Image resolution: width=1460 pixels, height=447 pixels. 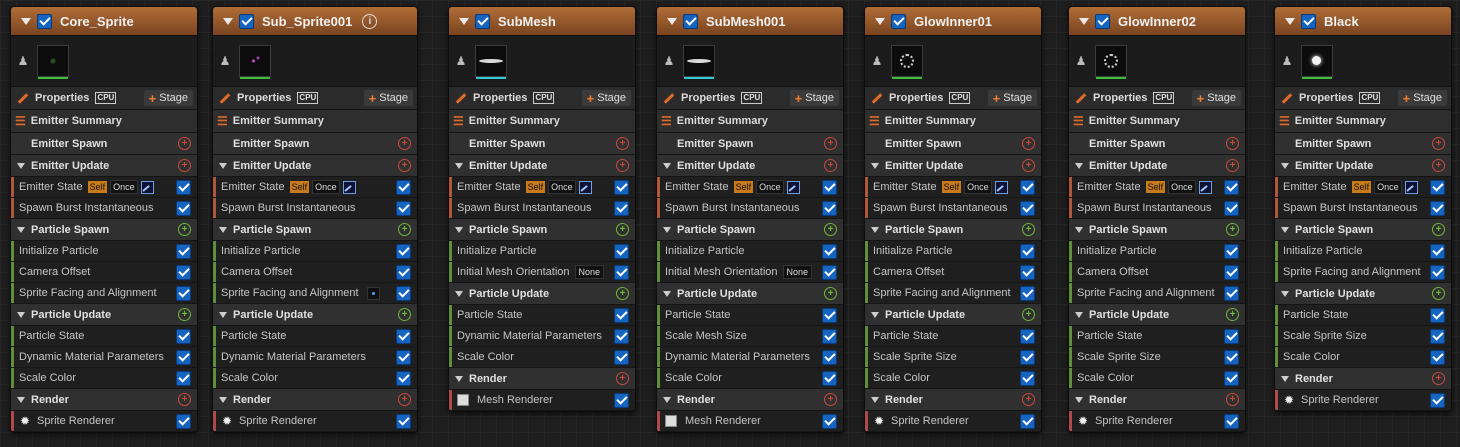 I want to click on module-row: Mesh Renderer, so click(x=750, y=421).